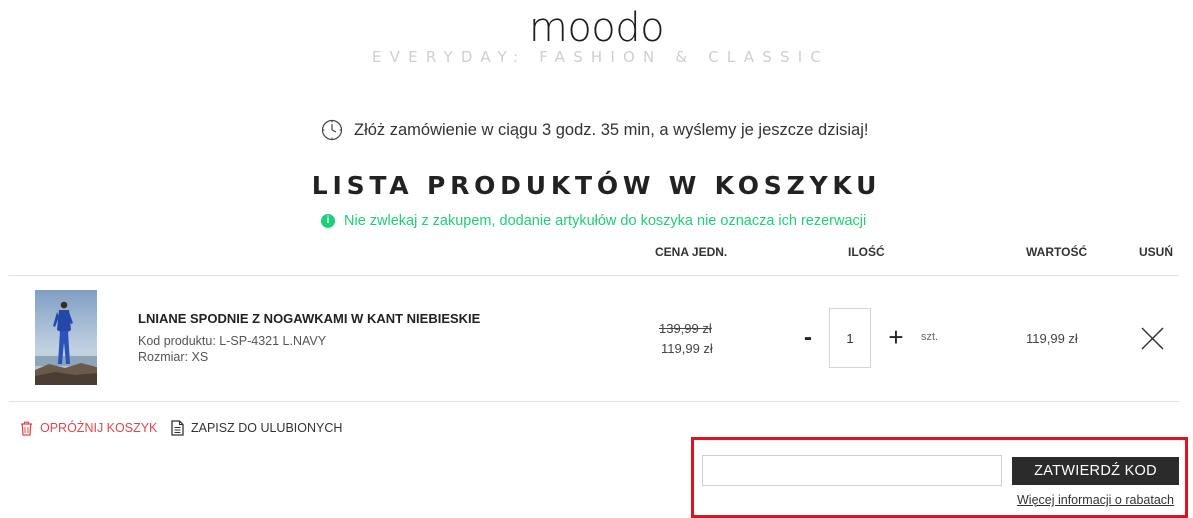 This screenshot has width=1193, height=518. Describe the element at coordinates (173, 357) in the screenshot. I see `product-size: Rozmiar: XS` at that location.